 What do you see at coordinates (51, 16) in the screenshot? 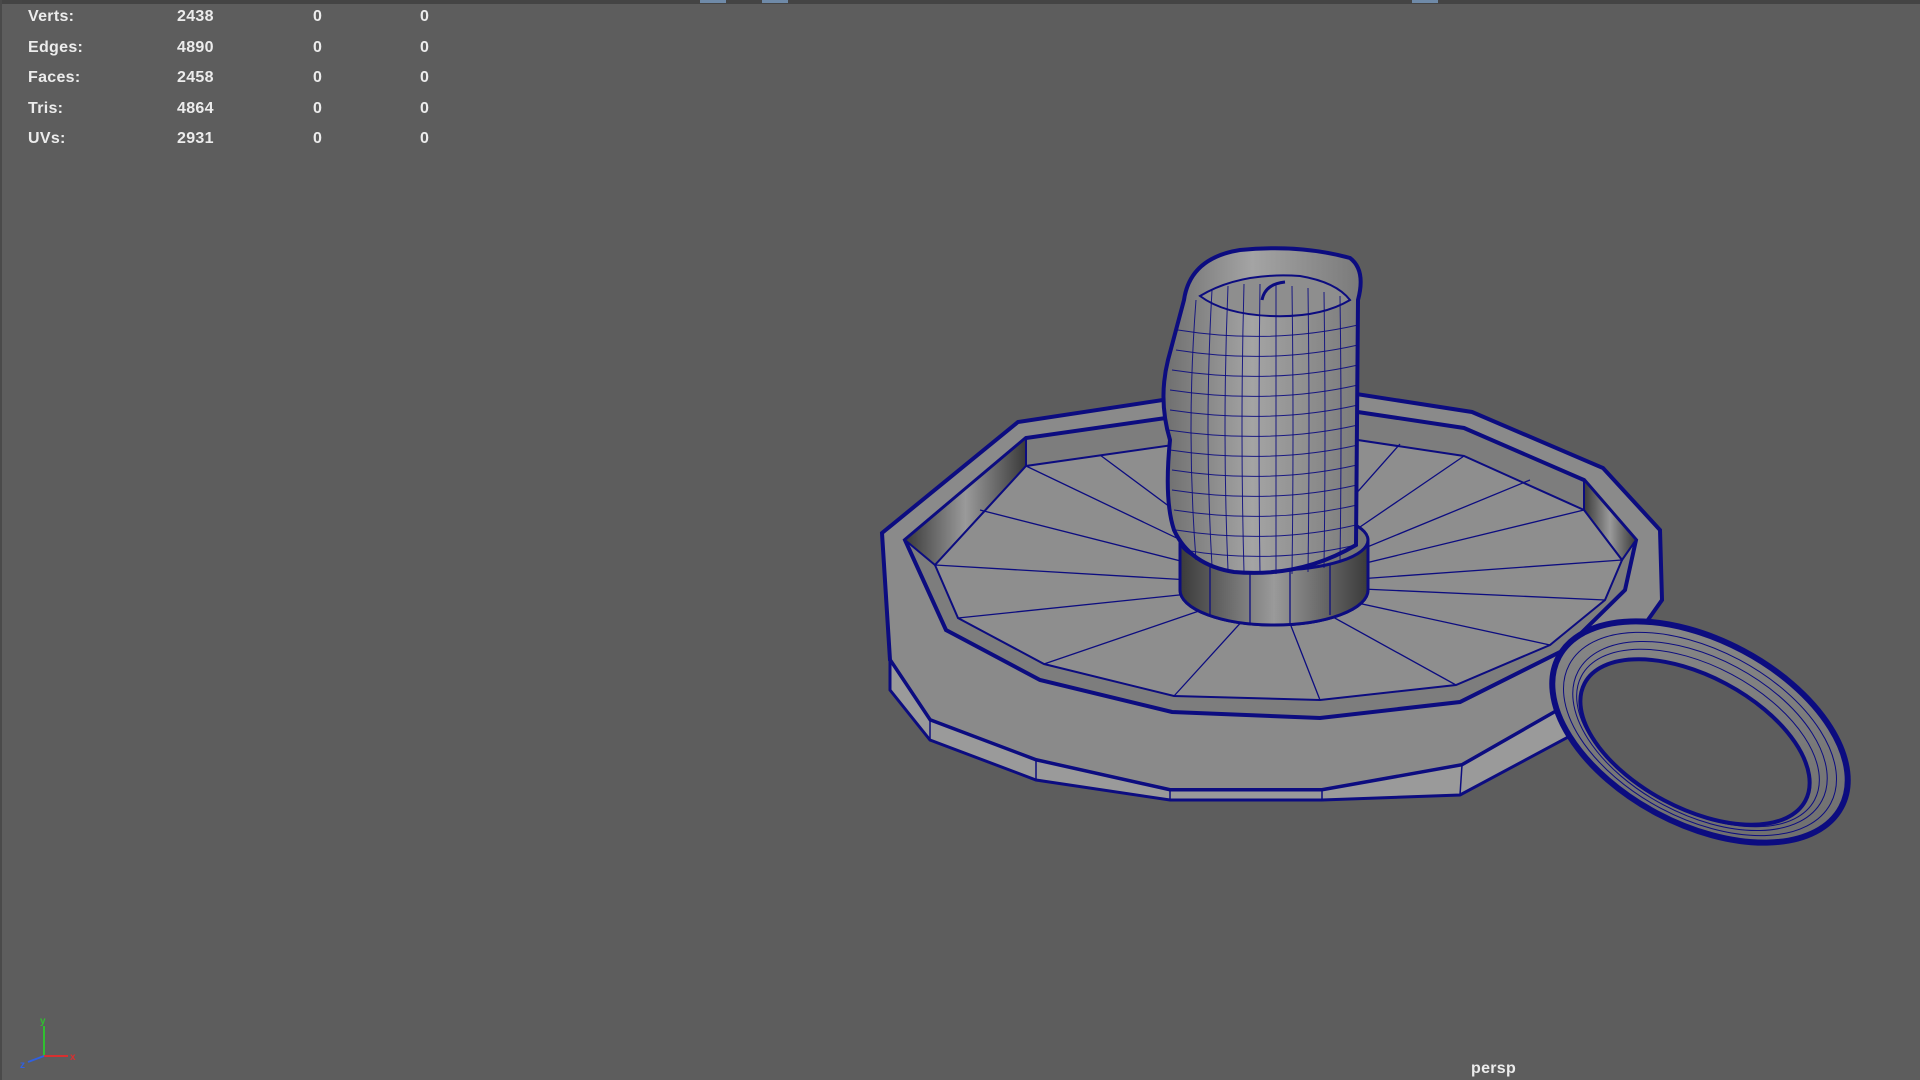
I see `hud-label: Verts:` at bounding box center [51, 16].